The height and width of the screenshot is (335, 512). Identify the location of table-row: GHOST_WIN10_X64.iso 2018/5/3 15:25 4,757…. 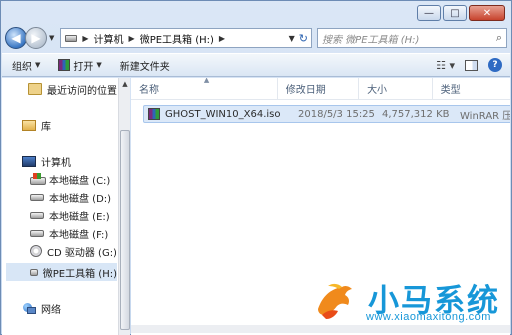
(326, 114).